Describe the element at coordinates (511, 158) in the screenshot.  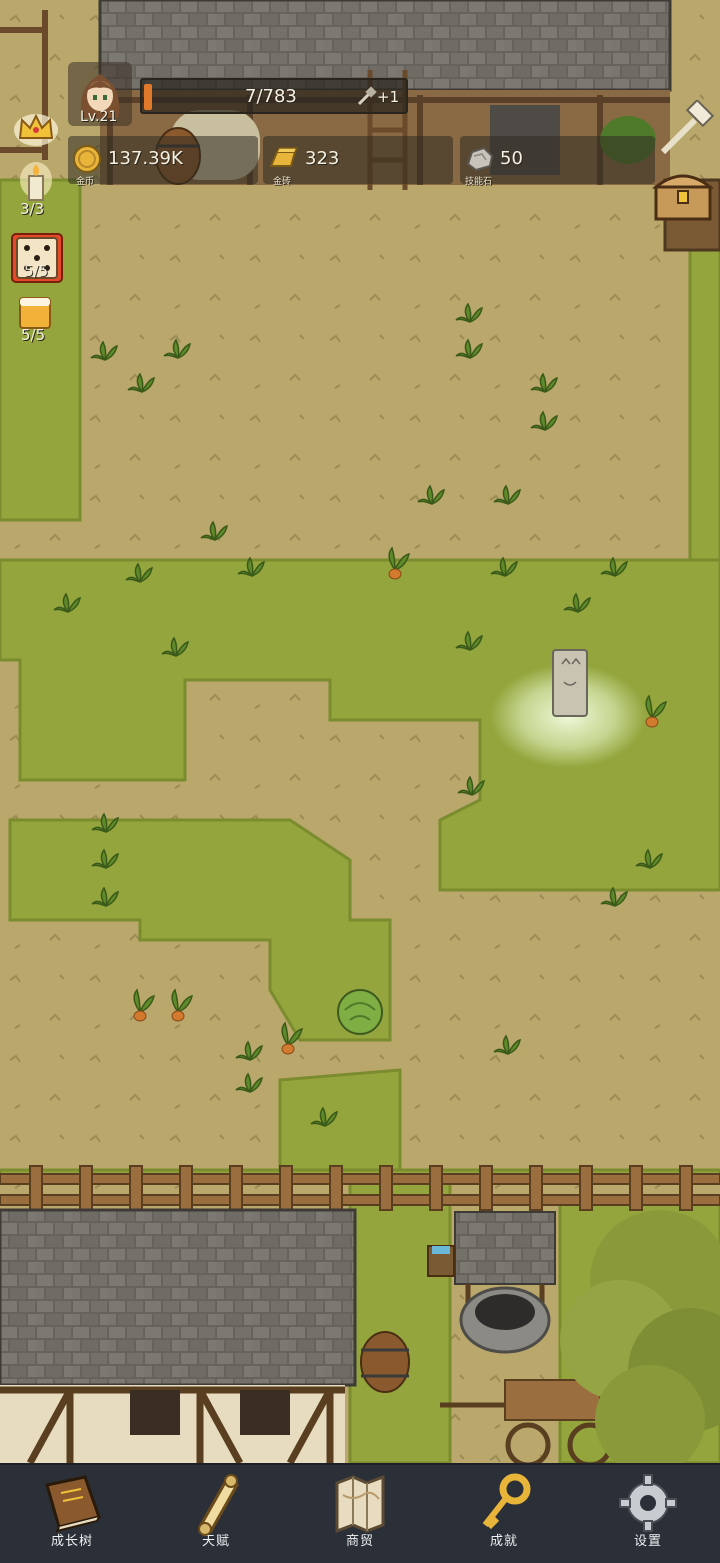
I see `skill-stone-value: 50` at that location.